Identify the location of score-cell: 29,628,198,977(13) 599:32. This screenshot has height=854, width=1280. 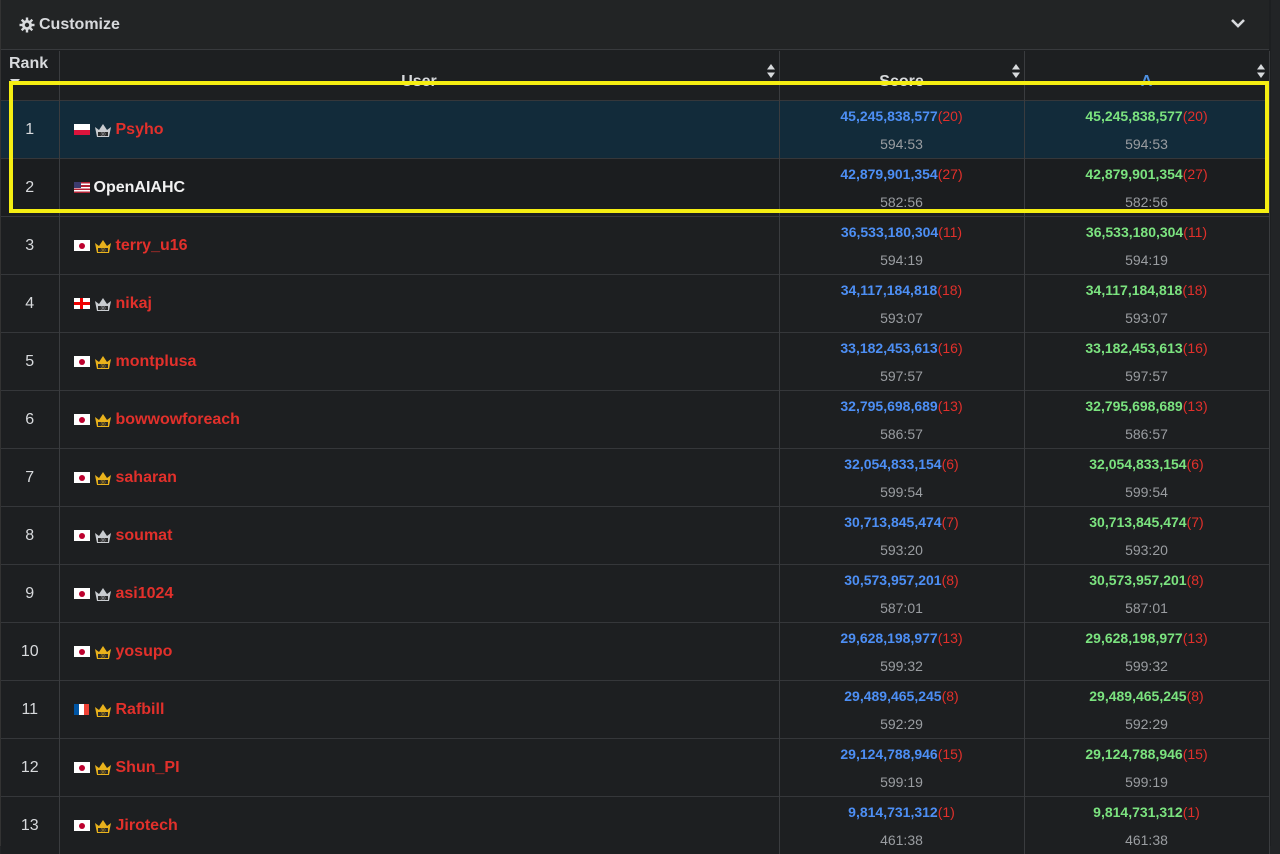
(901, 652).